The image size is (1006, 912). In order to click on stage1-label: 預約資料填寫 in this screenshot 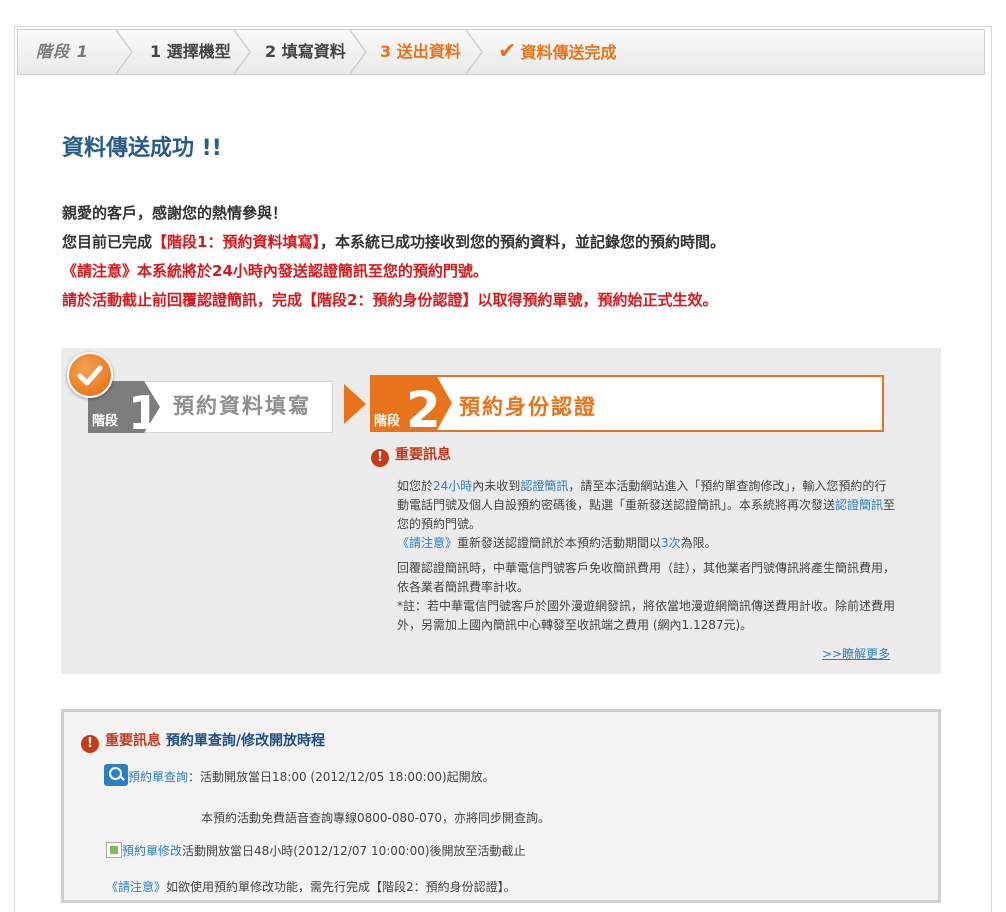, I will do `click(242, 406)`.